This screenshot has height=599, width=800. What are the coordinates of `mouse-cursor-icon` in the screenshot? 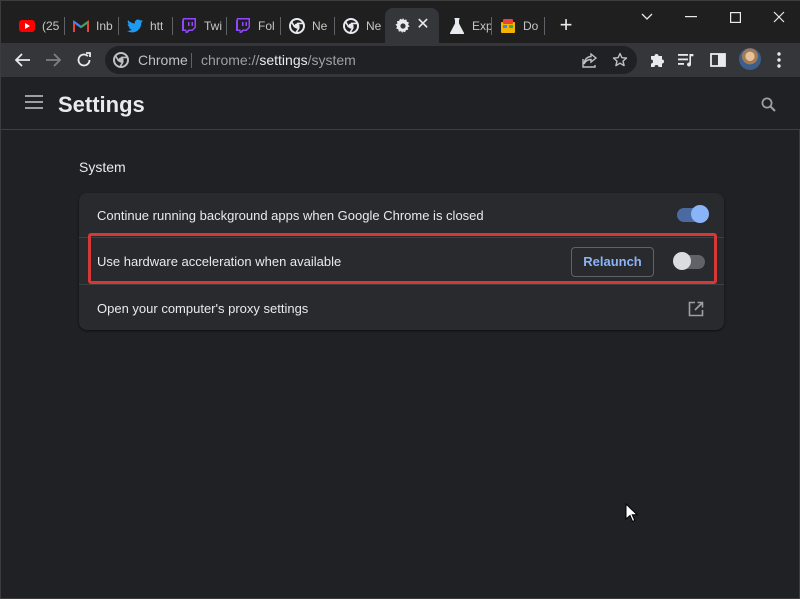 It's located at (632, 512).